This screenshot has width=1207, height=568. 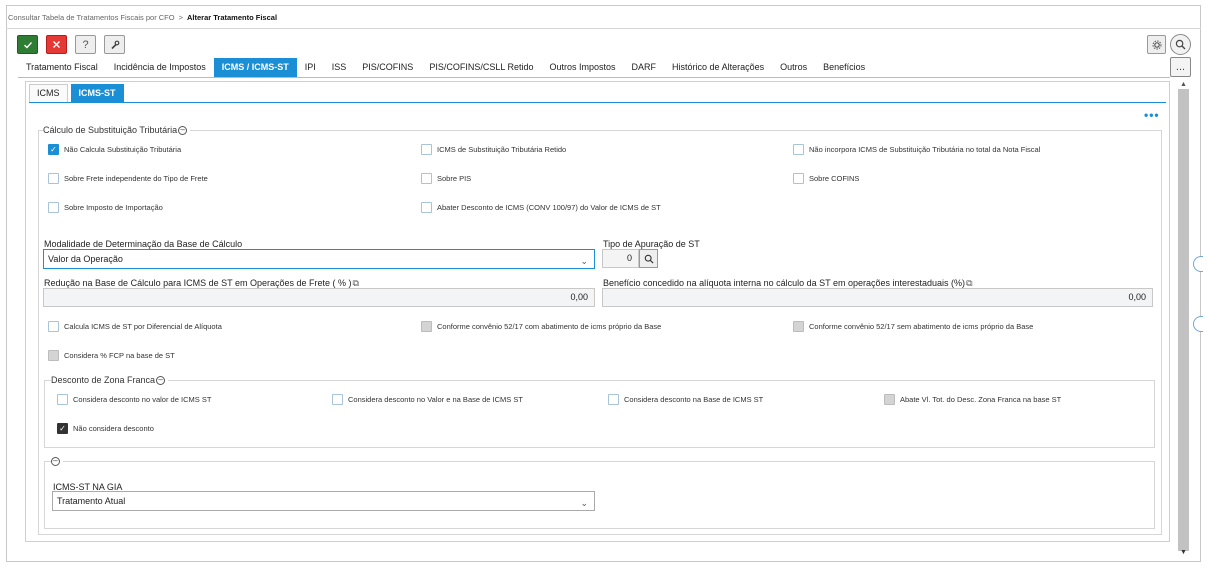 What do you see at coordinates (319, 259) in the screenshot?
I see `modalidade-select: Valor da Operação ⌄` at bounding box center [319, 259].